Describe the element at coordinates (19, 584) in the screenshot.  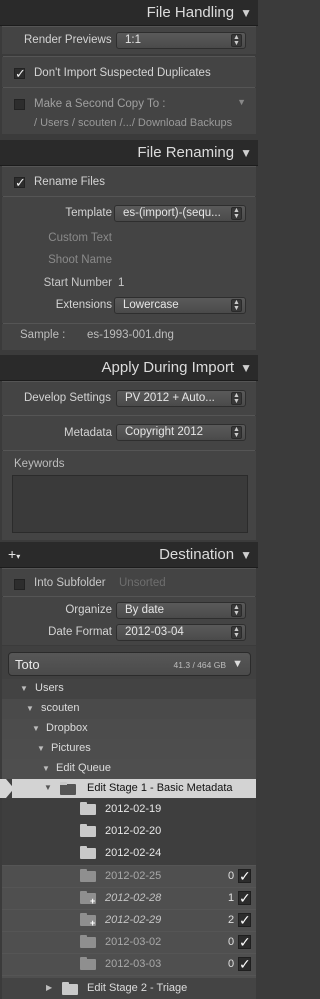
I see `into-subfolder-checkbox` at that location.